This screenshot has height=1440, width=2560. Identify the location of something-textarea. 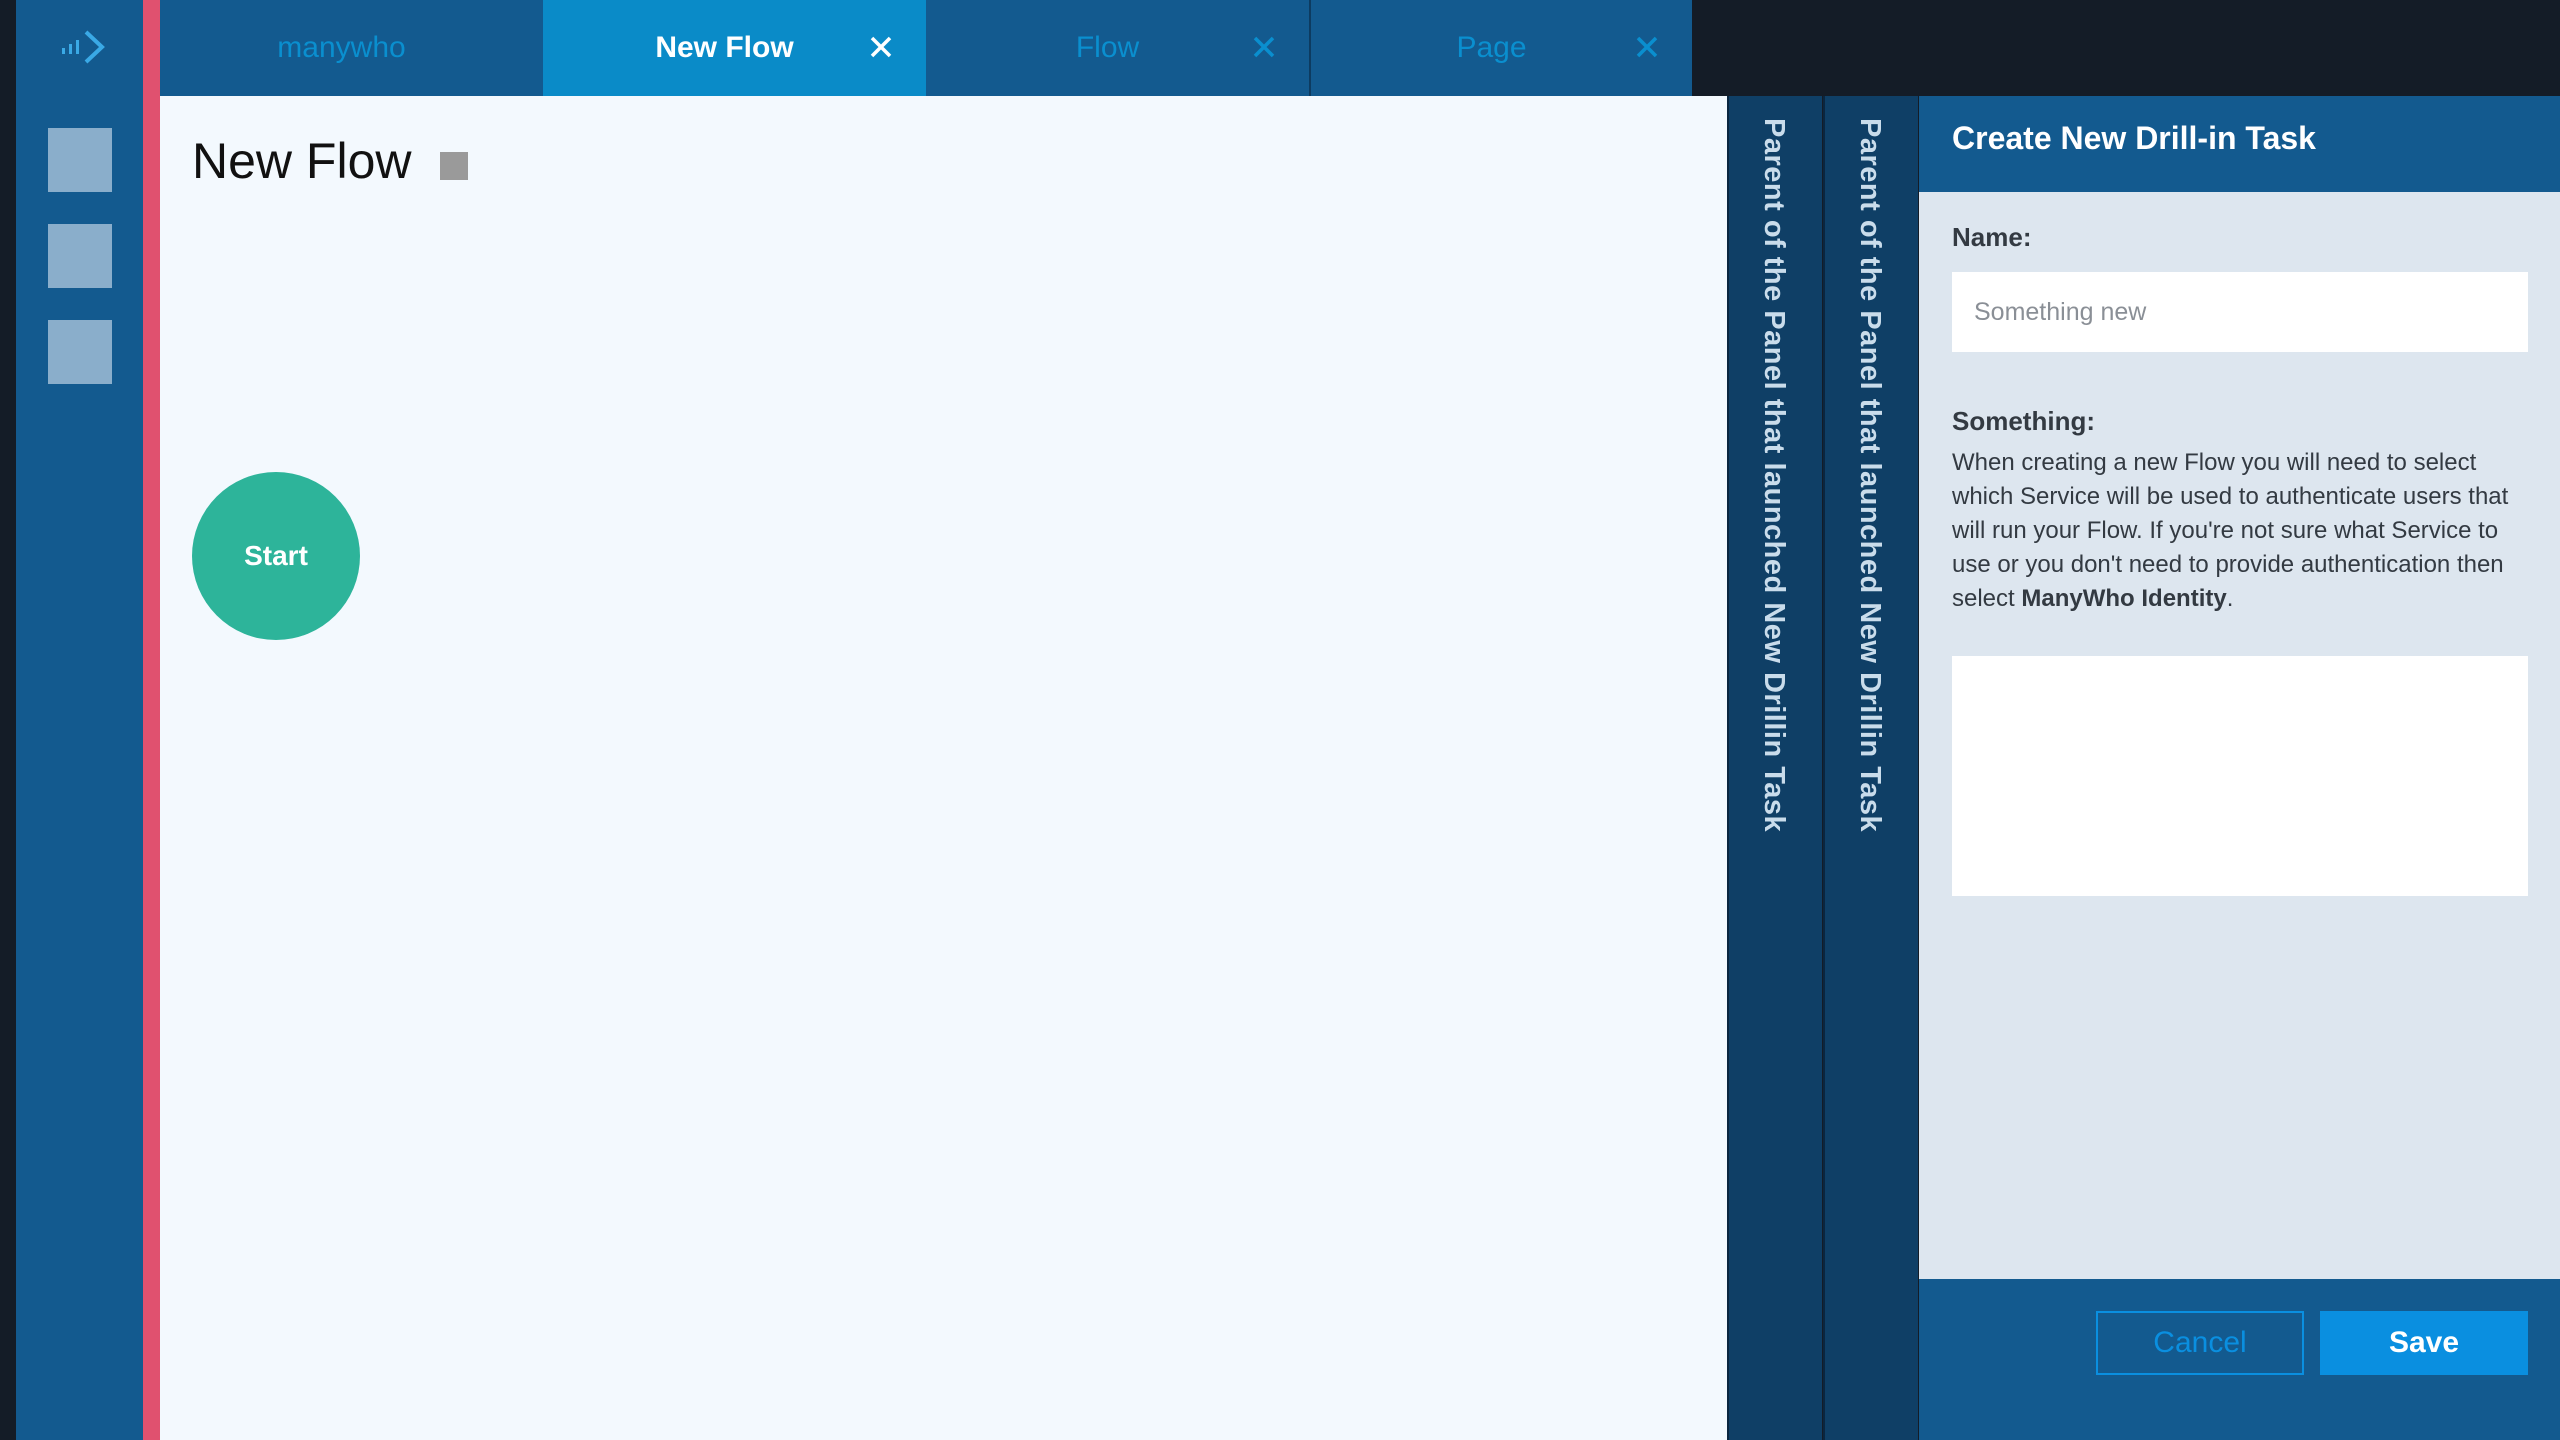
(2240, 776).